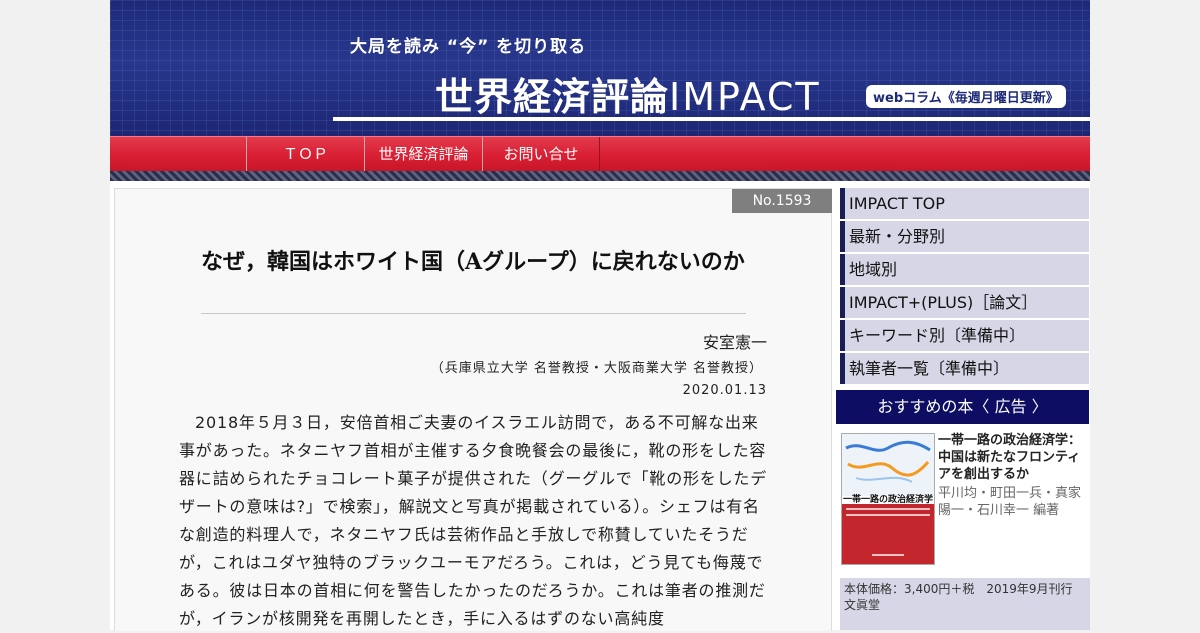 This screenshot has width=1200, height=633. Describe the element at coordinates (468, 47) in the screenshot. I see `site-tagline: 大局を読み “今” を切り取る` at that location.